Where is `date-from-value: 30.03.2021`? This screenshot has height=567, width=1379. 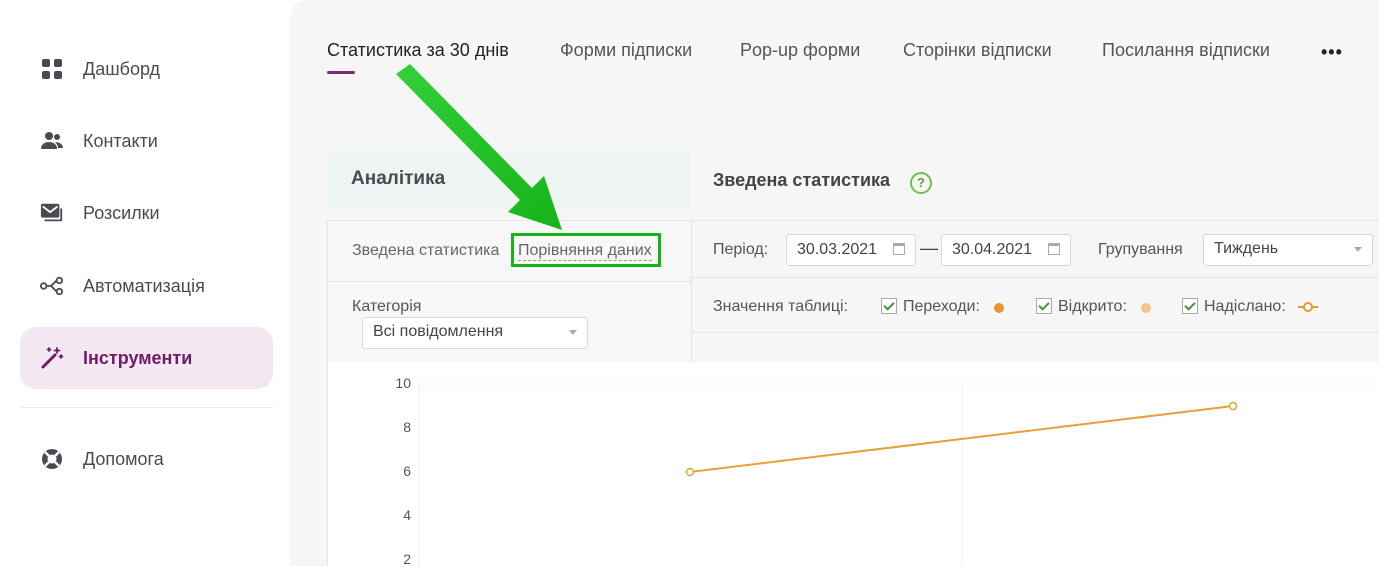
date-from-value: 30.03.2021 is located at coordinates (837, 249).